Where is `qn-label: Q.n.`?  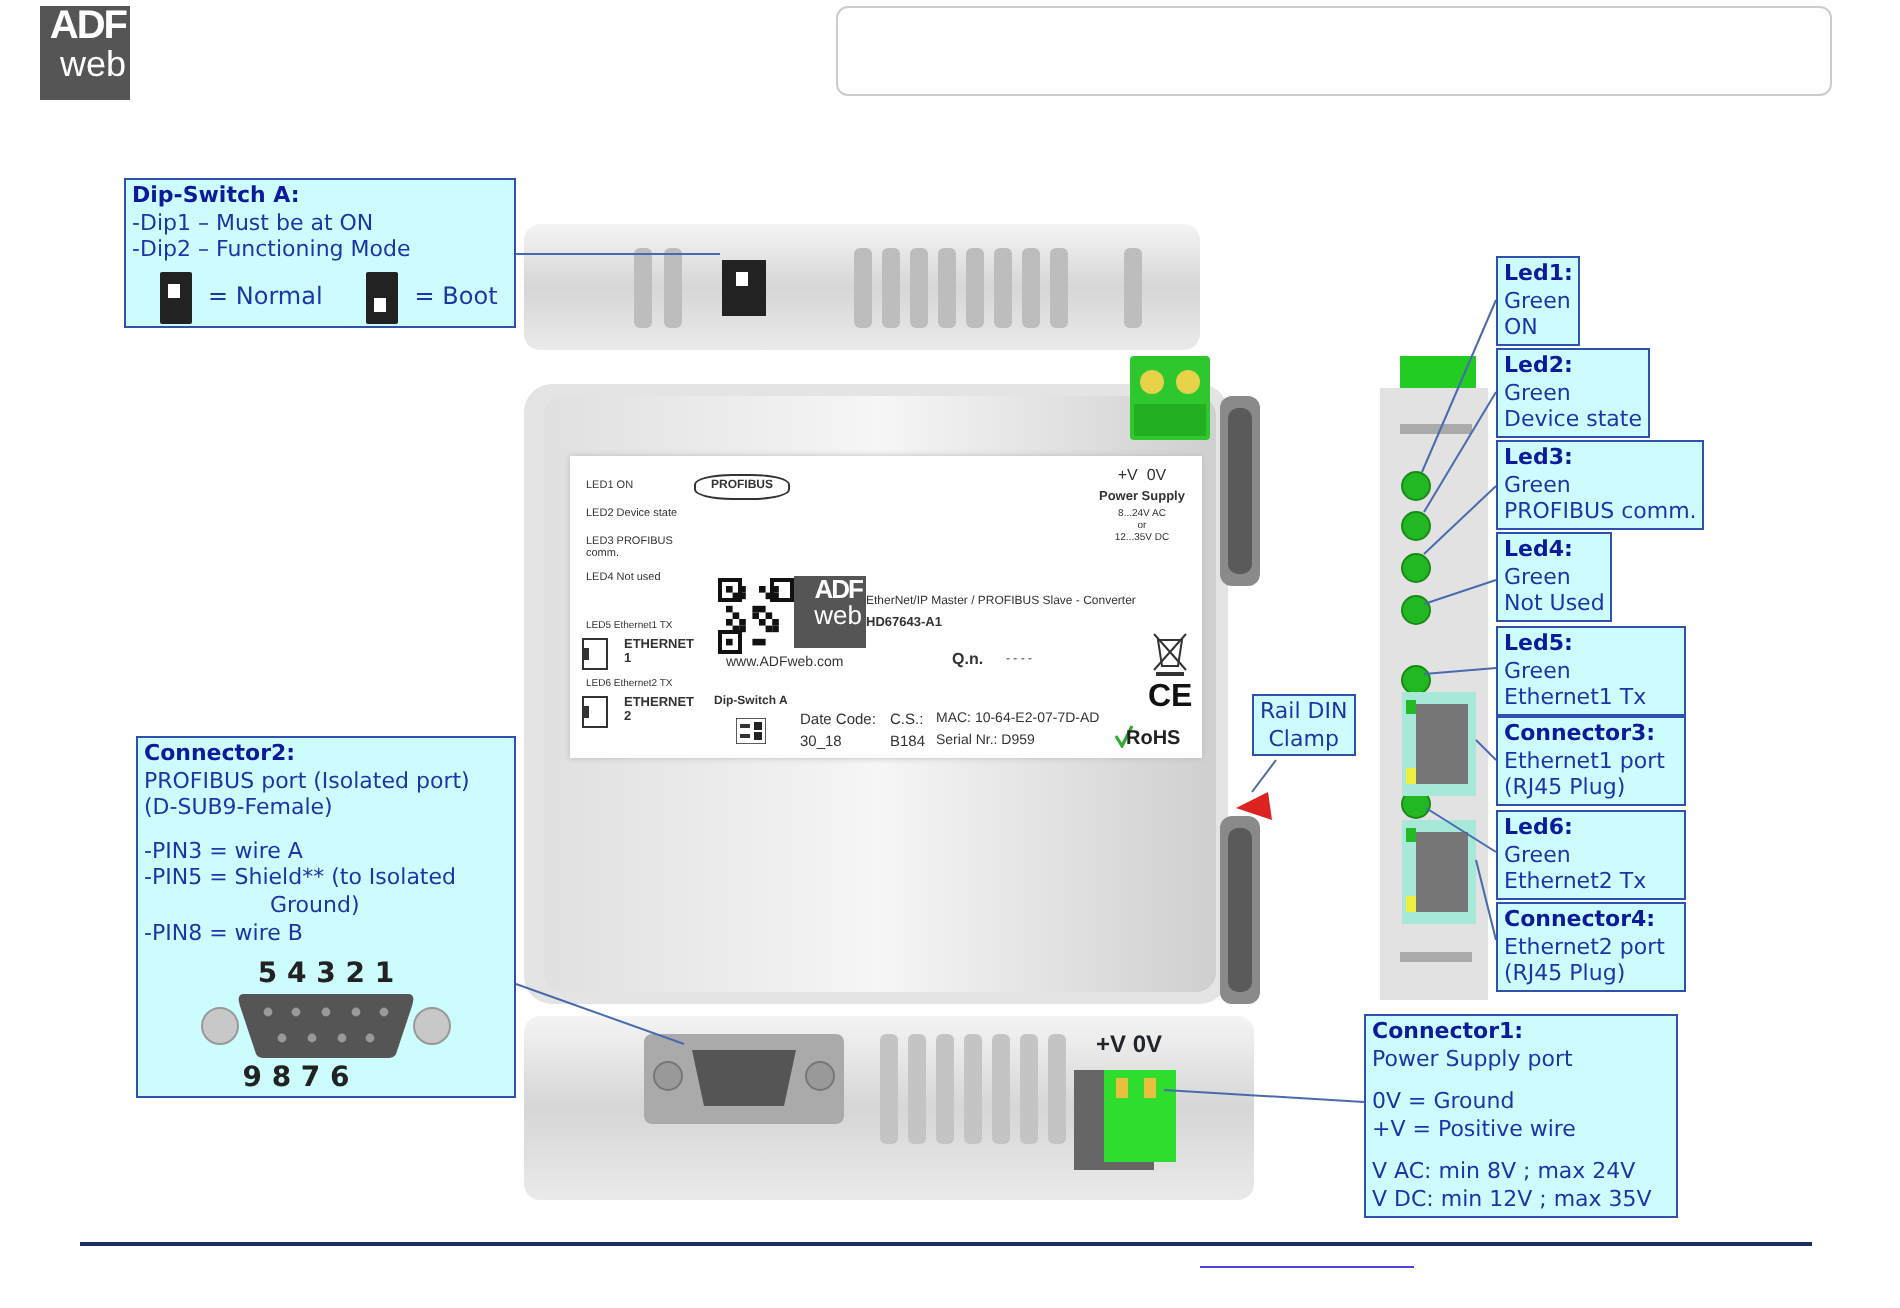 qn-label: Q.n. is located at coordinates (968, 661).